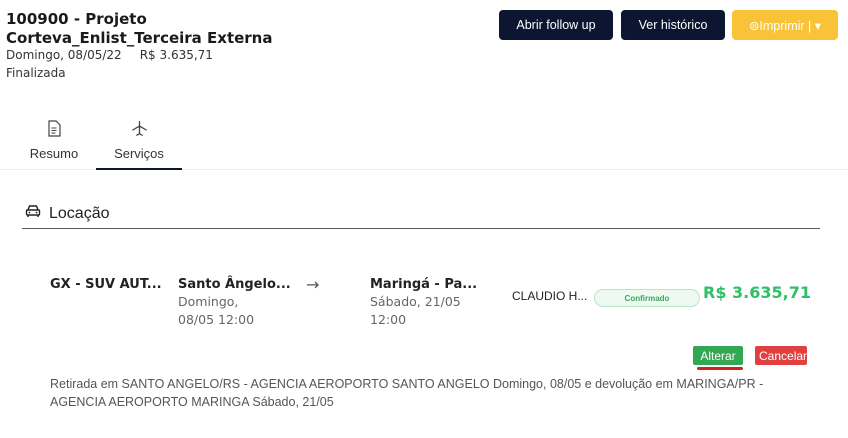 The height and width of the screenshot is (438, 848). Describe the element at coordinates (785, 25) in the screenshot. I see `print-button: ⊜Imprimir | ▾` at that location.